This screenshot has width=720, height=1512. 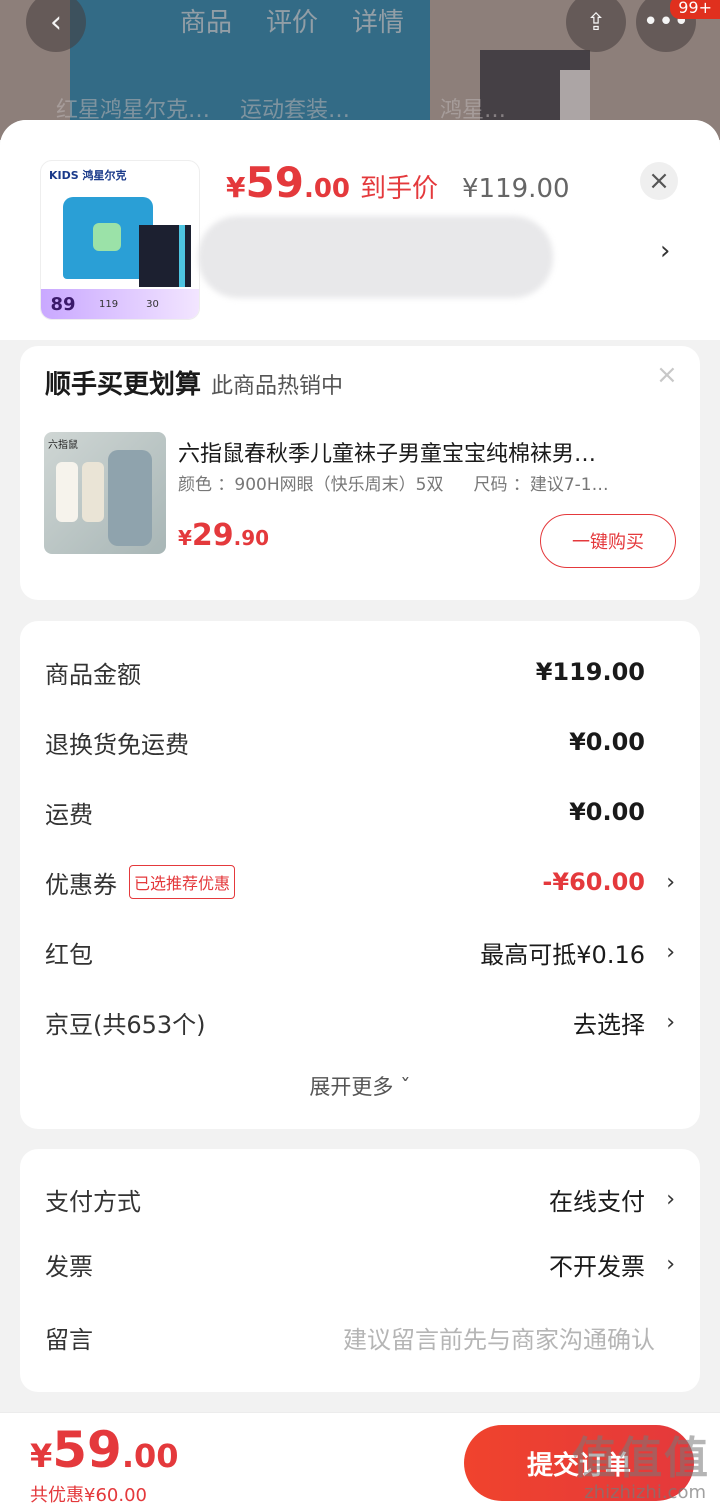 What do you see at coordinates (593, 882) in the screenshot?
I see `coupon-value: -¥60.00` at bounding box center [593, 882].